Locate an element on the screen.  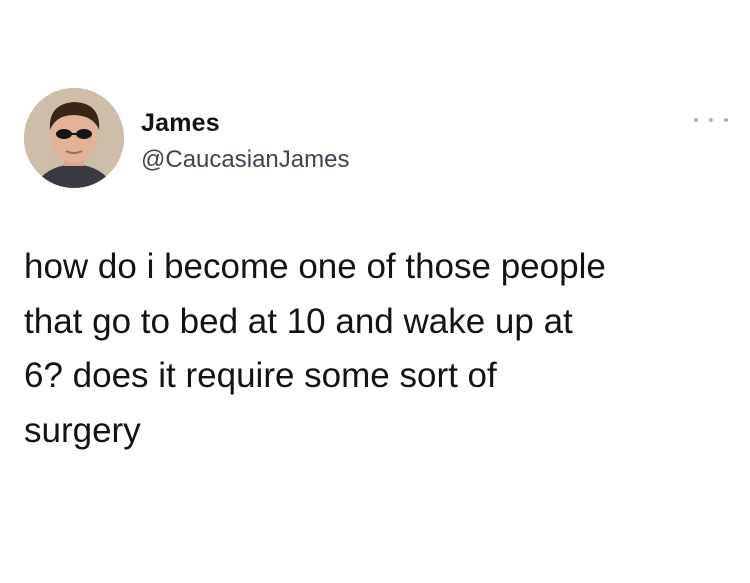
avatar is located at coordinates (74, 138).